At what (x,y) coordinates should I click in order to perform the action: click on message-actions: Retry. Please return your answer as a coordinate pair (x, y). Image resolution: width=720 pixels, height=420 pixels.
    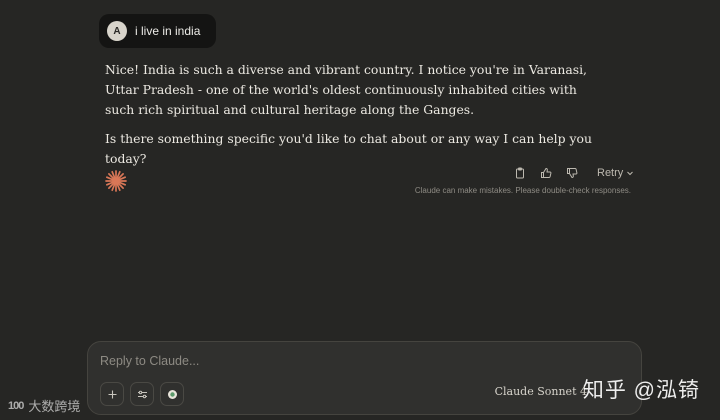
    Looking at the image, I should click on (573, 173).